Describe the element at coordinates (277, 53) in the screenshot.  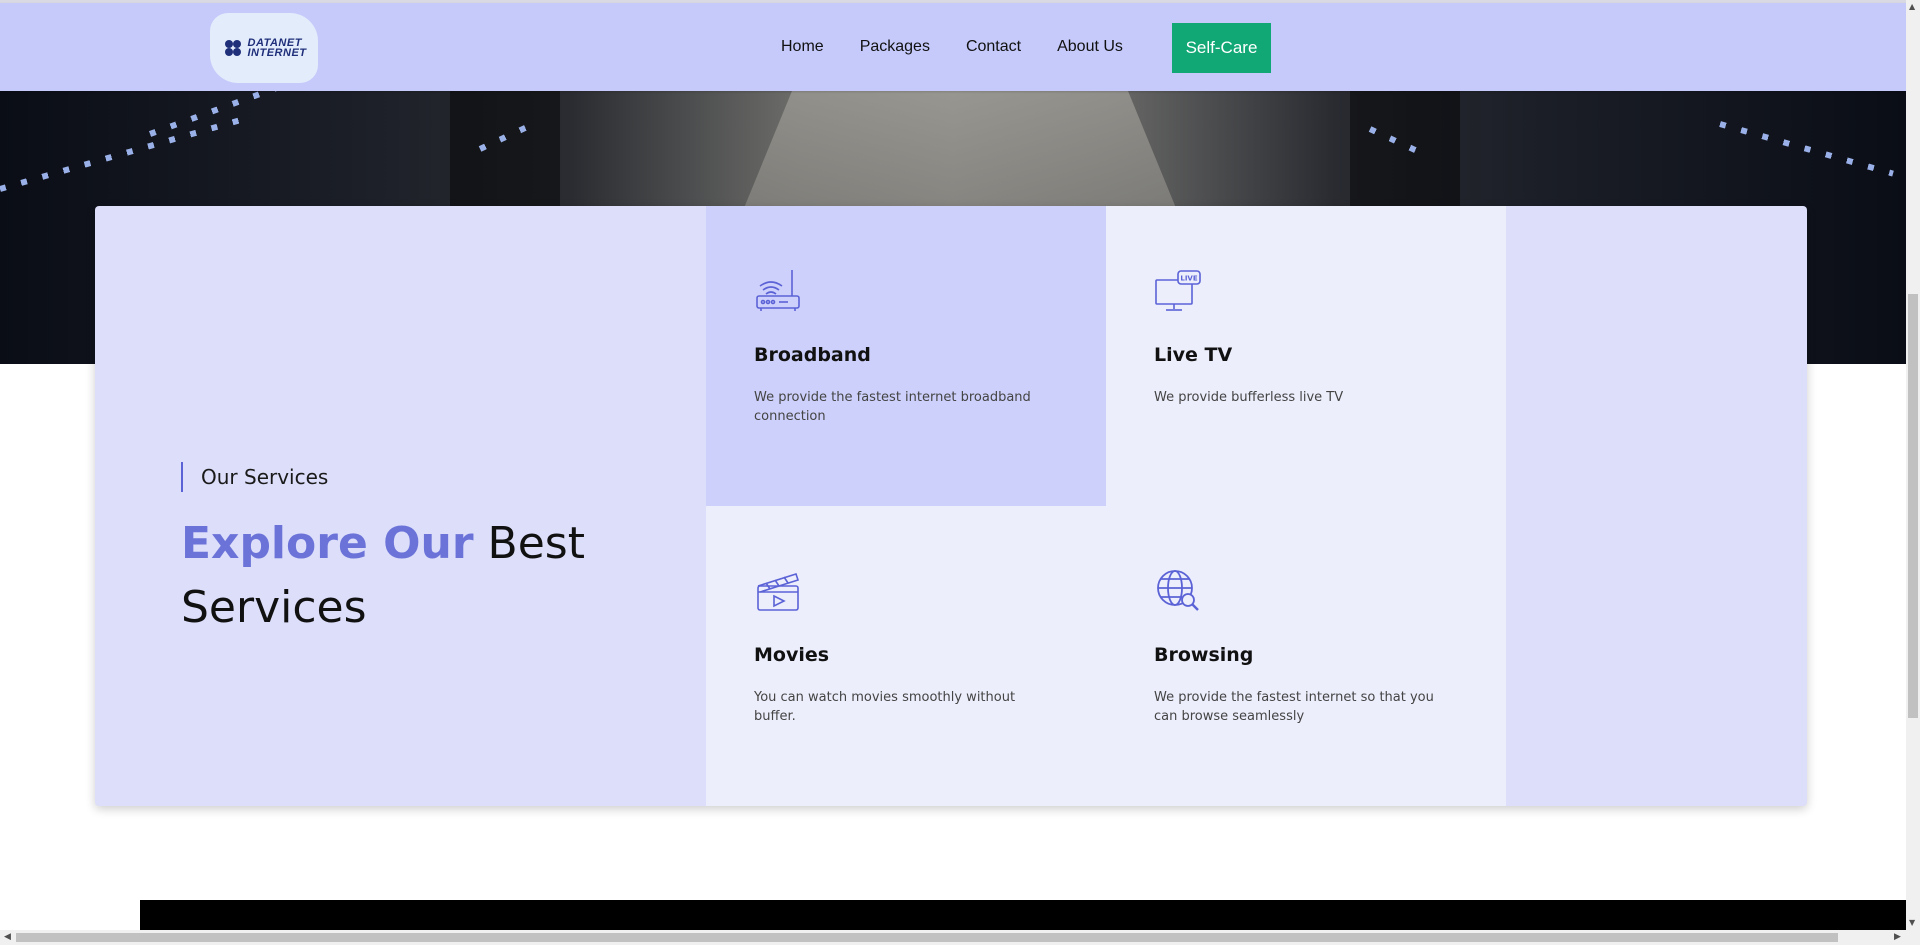
I see `logo-line-2: INTERNET` at that location.